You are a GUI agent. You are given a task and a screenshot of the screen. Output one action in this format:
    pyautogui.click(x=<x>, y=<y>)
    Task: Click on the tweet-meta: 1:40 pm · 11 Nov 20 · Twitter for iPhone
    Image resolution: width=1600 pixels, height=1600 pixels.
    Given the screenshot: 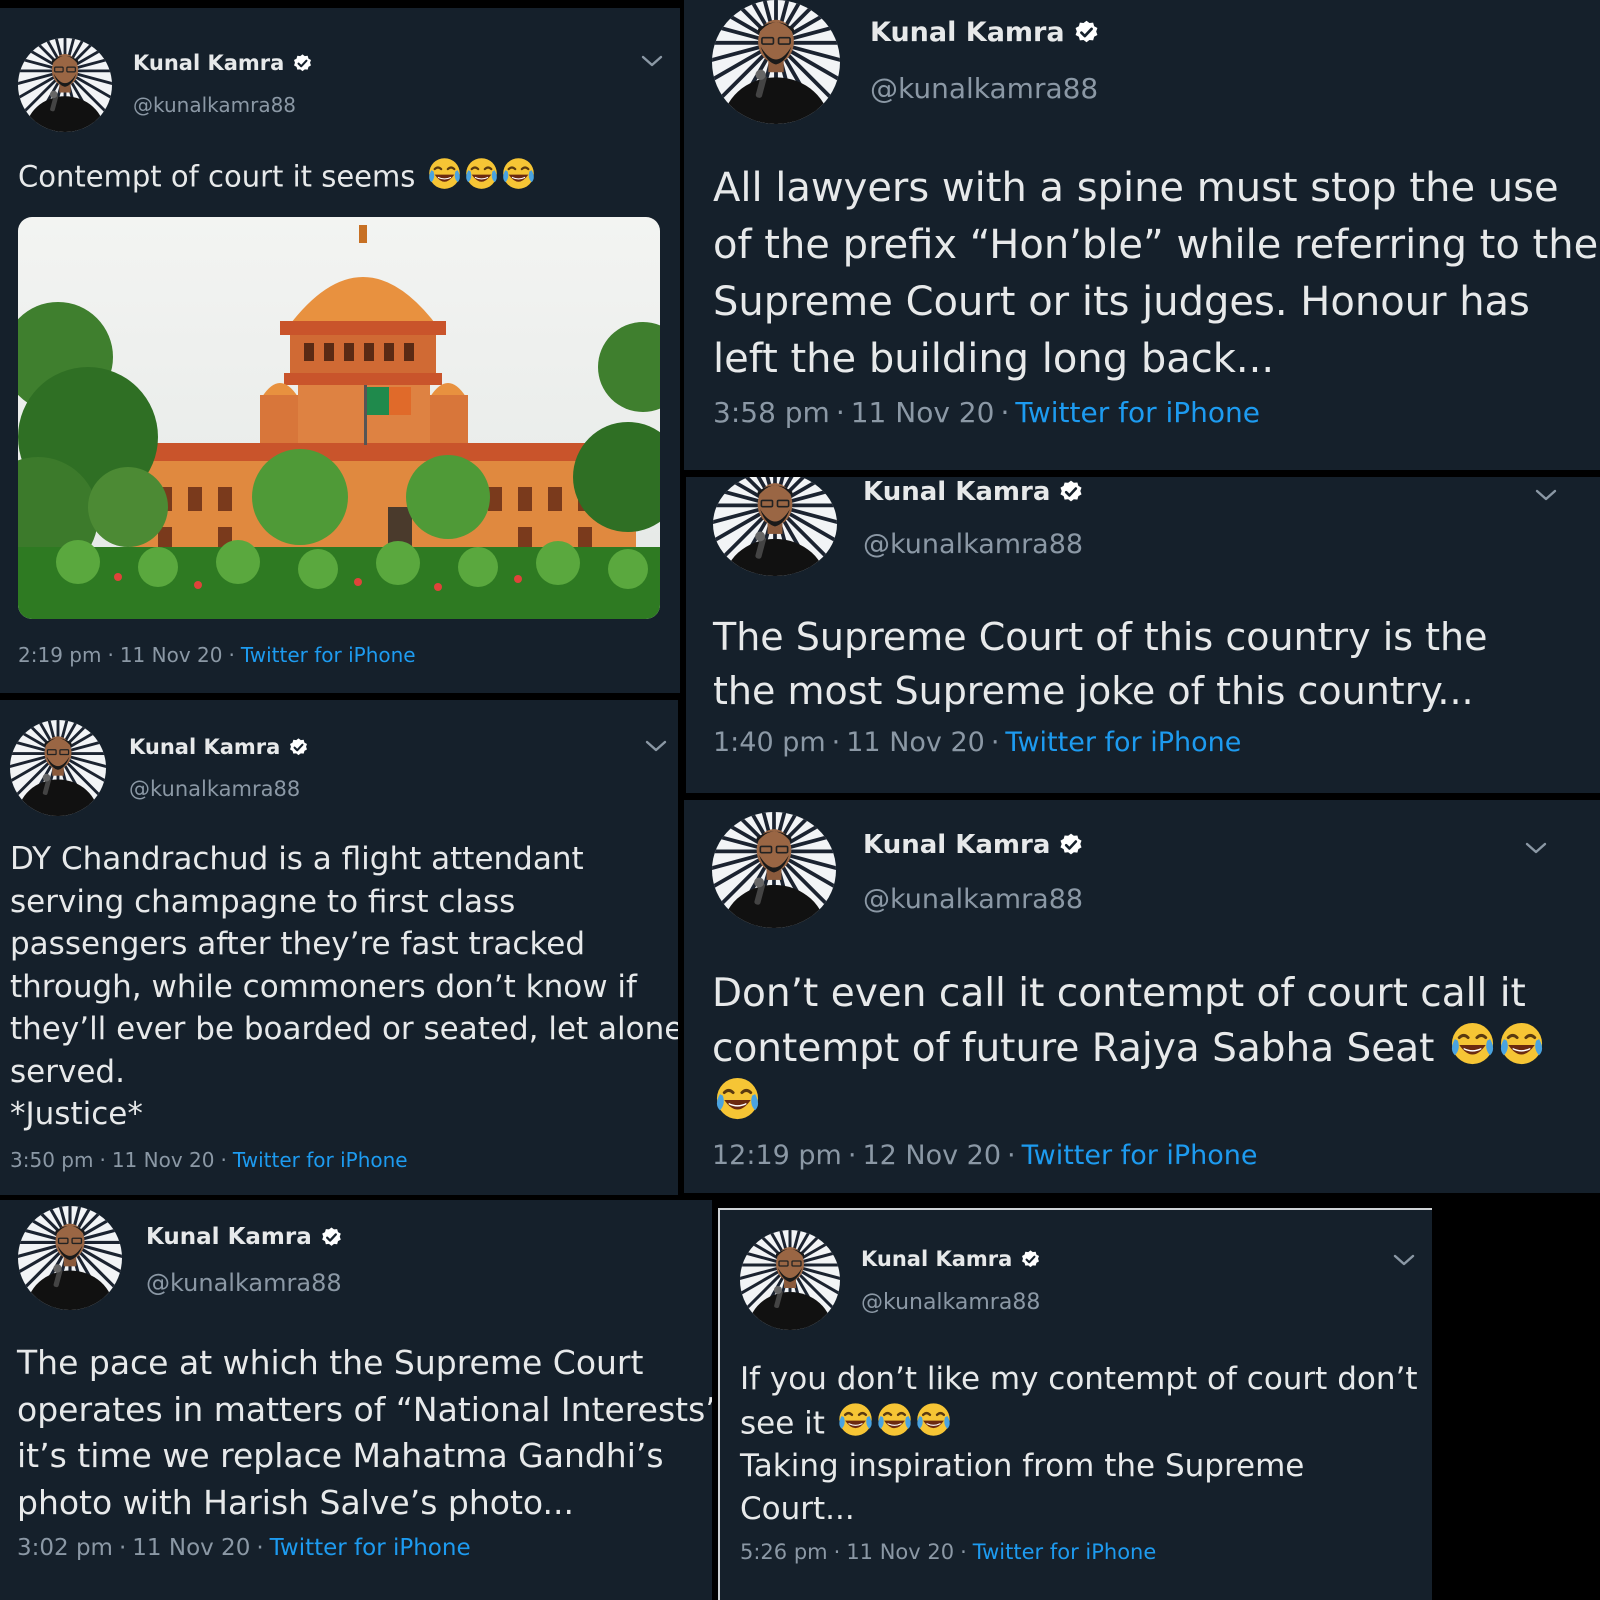 What is the action you would take?
    pyautogui.click(x=977, y=742)
    